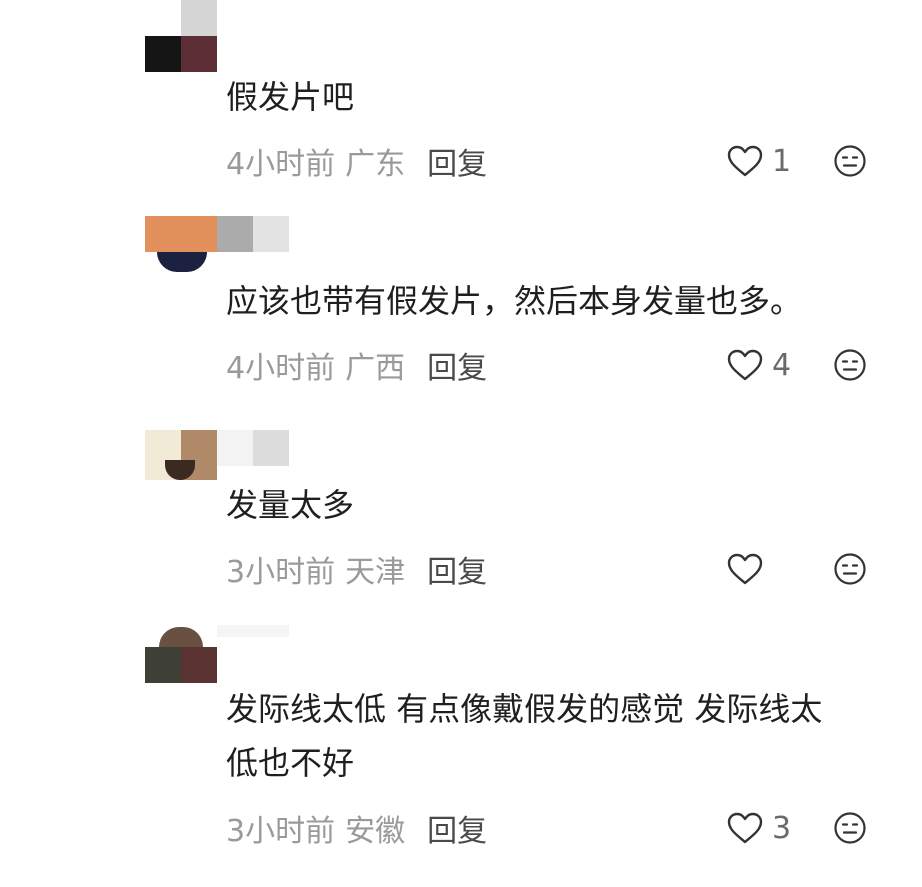 This screenshot has height=887, width=922. I want to click on like-button: 3, so click(758, 828).